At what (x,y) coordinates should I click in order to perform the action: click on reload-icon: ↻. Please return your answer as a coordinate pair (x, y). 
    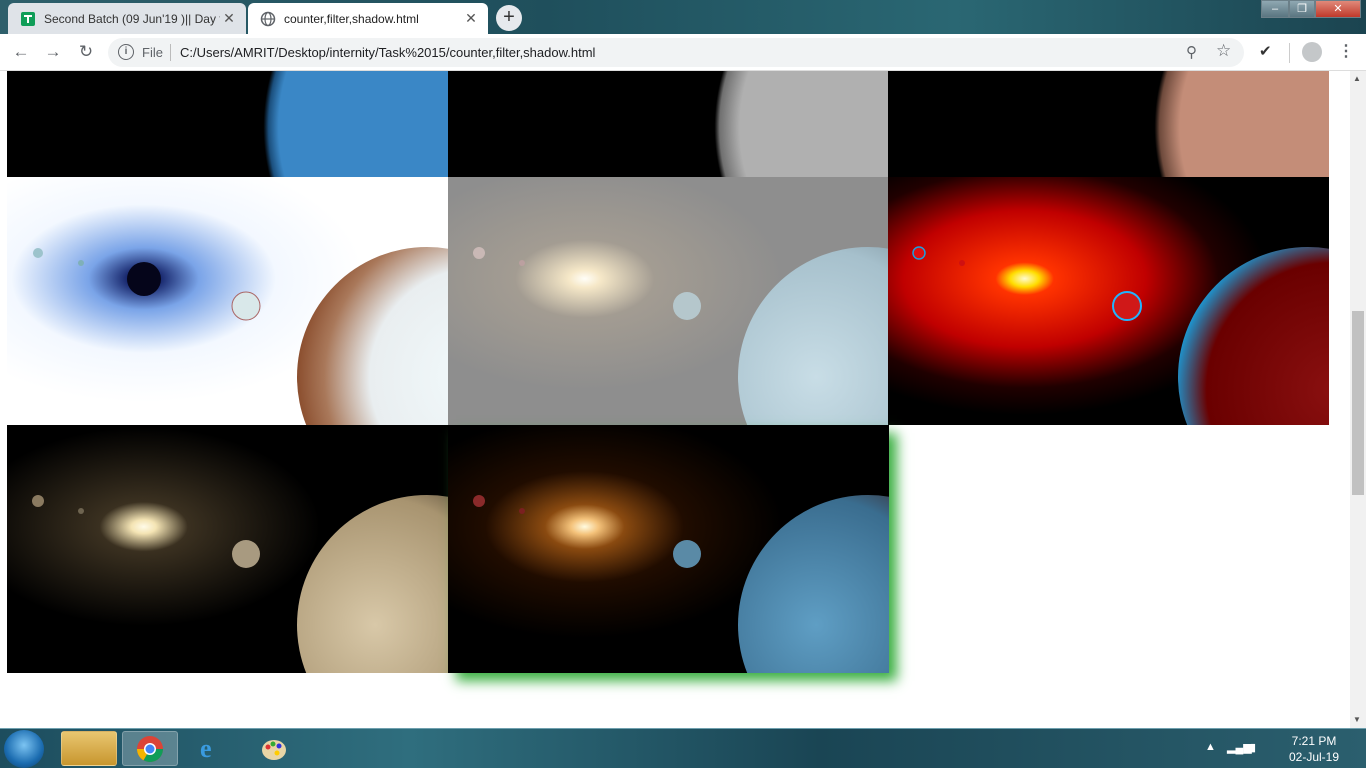
    Looking at the image, I should click on (86, 52).